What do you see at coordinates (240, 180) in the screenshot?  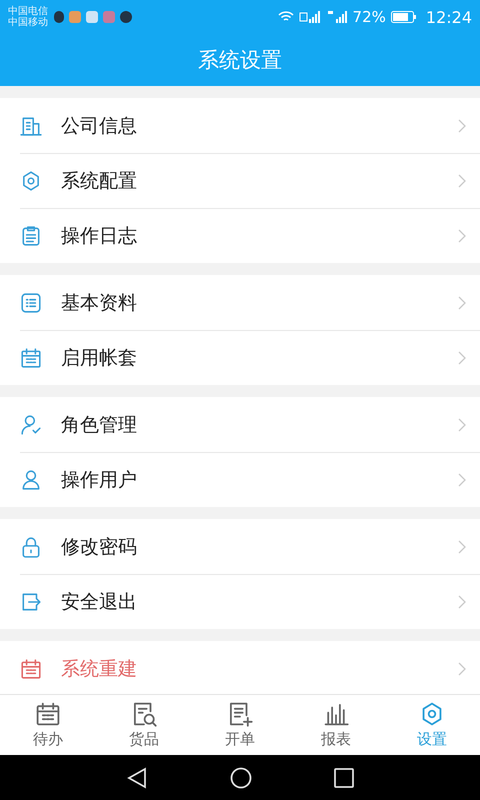 I see `settings-item: 系统配置` at bounding box center [240, 180].